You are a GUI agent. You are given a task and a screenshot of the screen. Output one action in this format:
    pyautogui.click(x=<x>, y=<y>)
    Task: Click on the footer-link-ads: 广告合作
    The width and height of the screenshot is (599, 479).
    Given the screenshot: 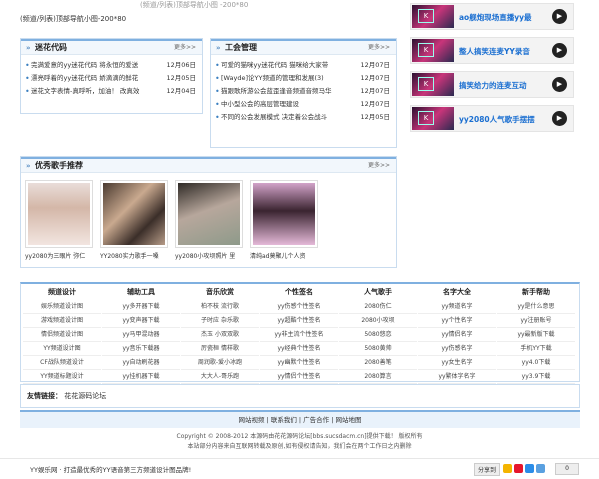 What is the action you would take?
    pyautogui.click(x=316, y=420)
    